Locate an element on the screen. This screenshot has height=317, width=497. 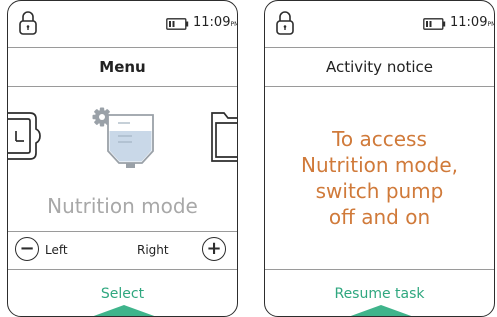
select-softkey: Select is located at coordinates (122, 292).